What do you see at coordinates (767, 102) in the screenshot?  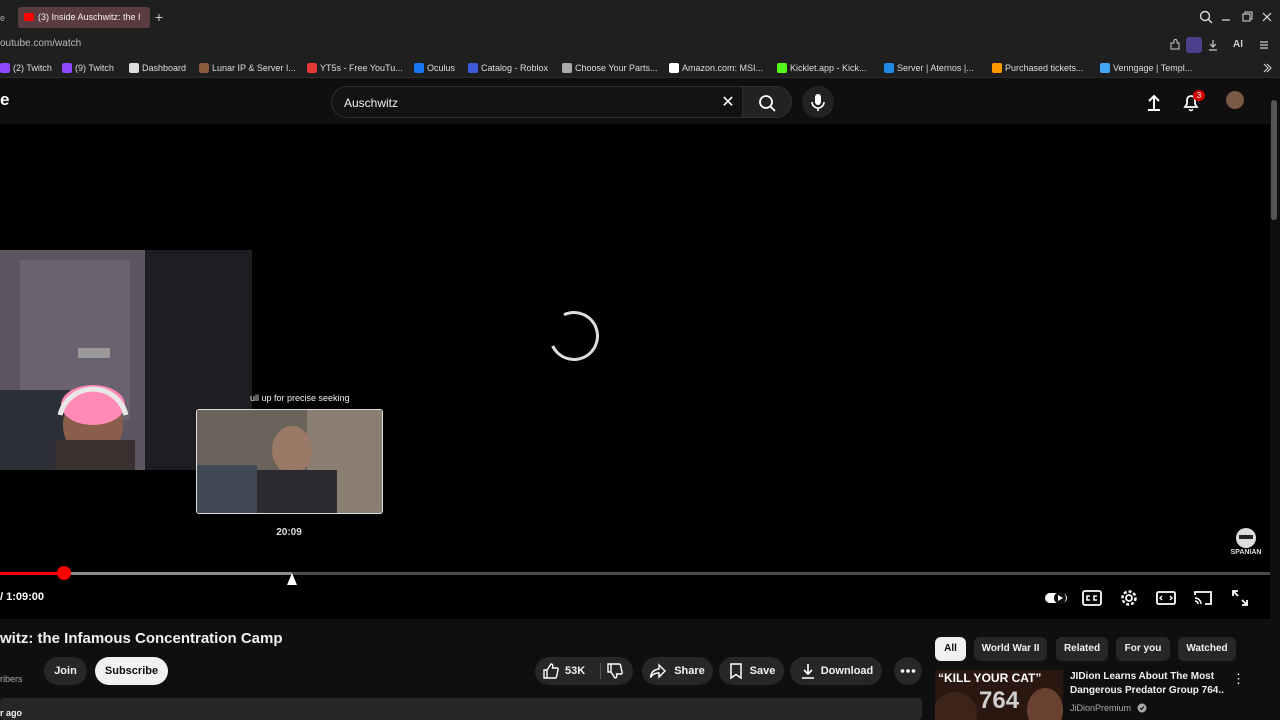 I see `search-button` at bounding box center [767, 102].